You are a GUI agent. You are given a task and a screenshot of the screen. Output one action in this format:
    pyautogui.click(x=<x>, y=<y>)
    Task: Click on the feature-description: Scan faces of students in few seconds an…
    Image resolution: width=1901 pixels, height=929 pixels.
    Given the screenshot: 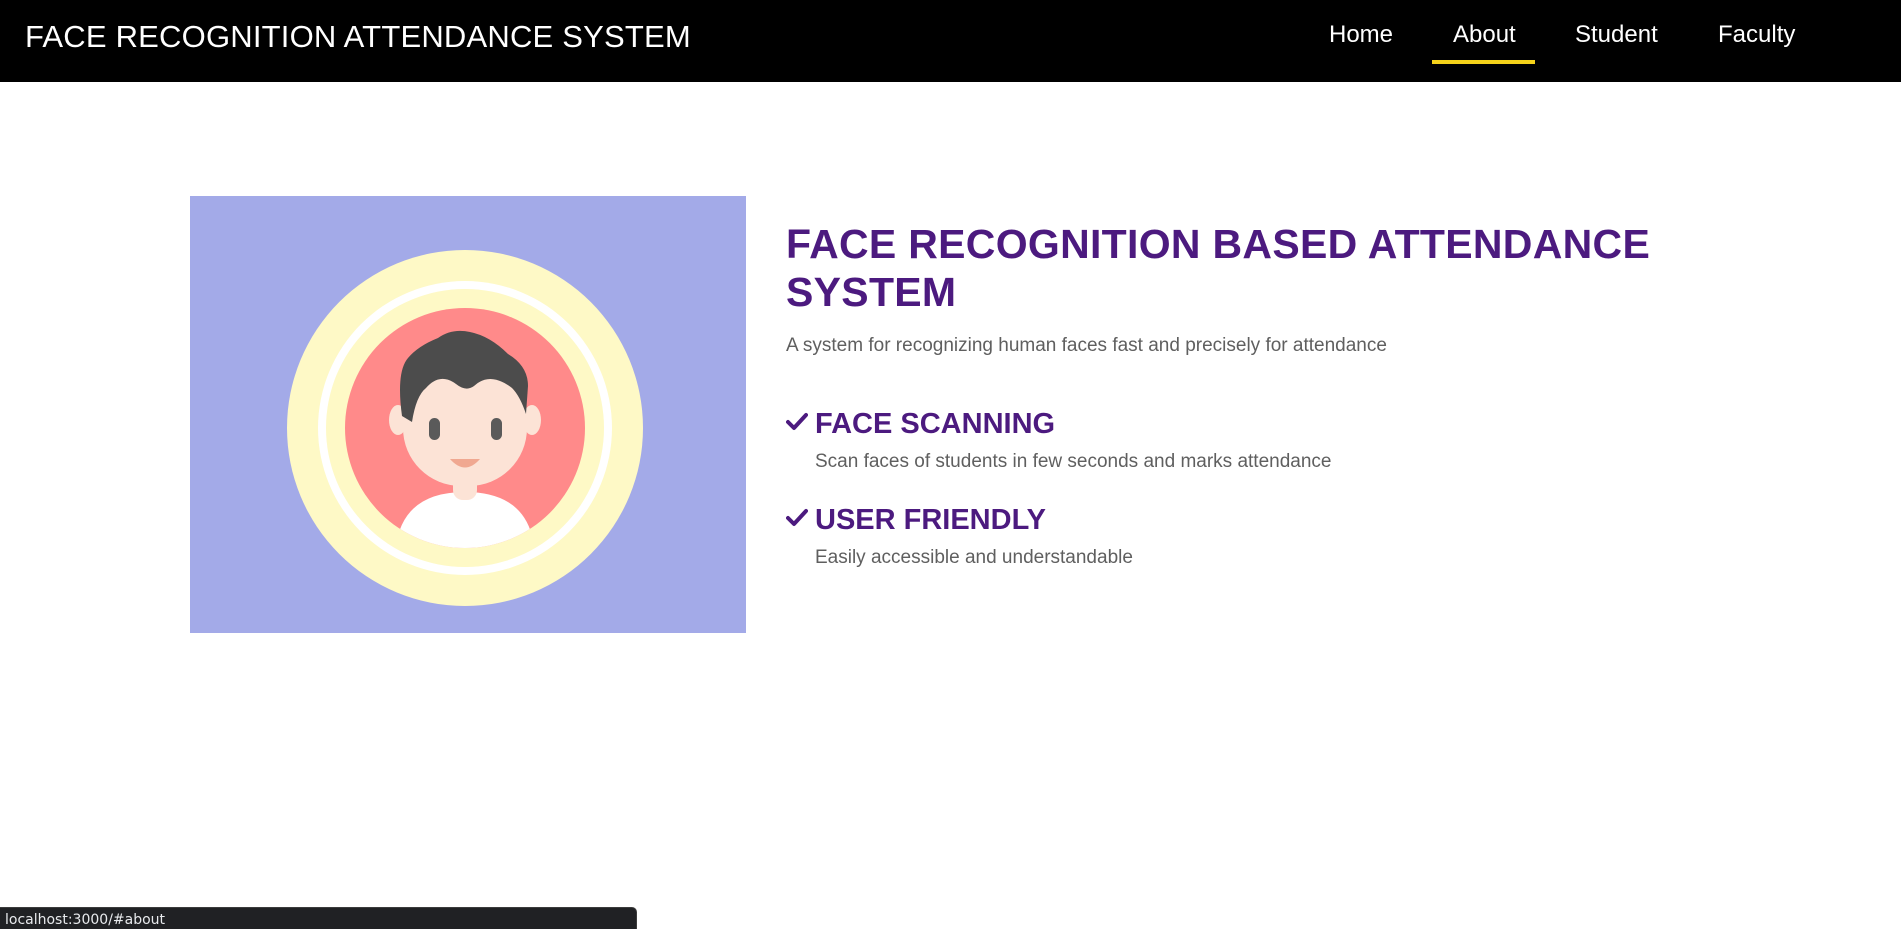 What is the action you would take?
    pyautogui.click(x=1073, y=461)
    